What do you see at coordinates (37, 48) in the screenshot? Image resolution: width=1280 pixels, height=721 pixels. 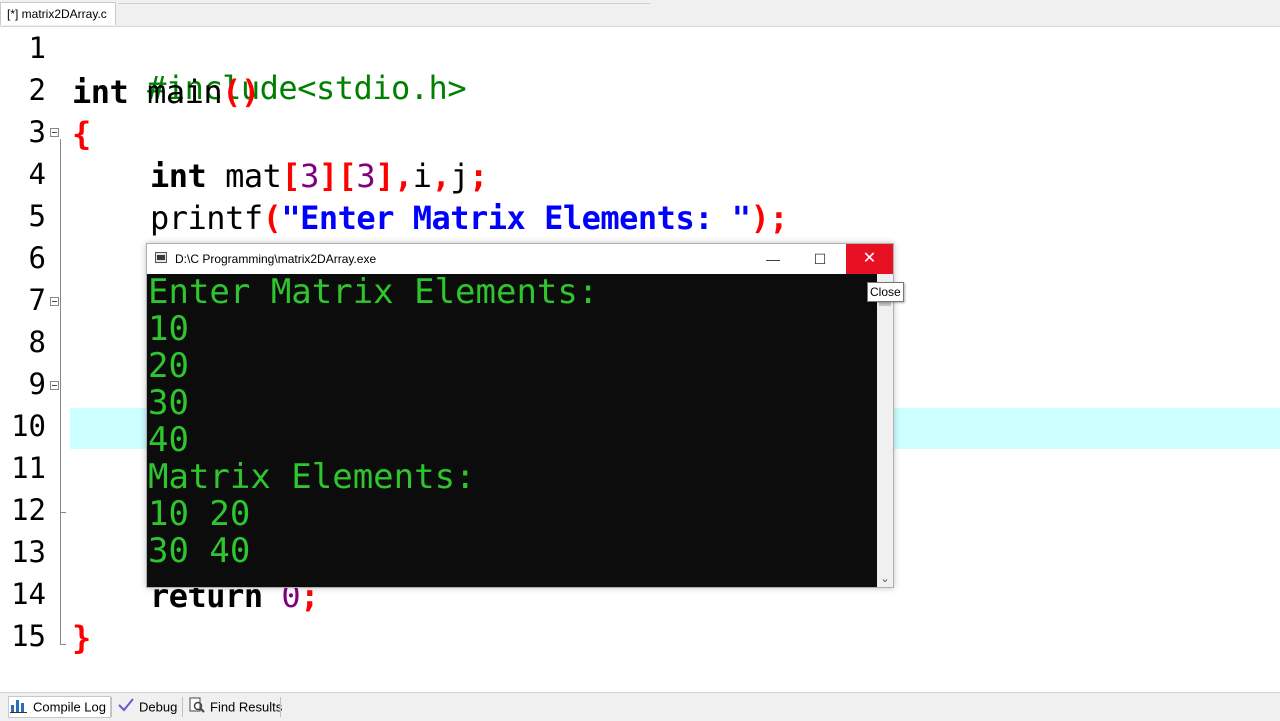 I see `line-number: 1` at bounding box center [37, 48].